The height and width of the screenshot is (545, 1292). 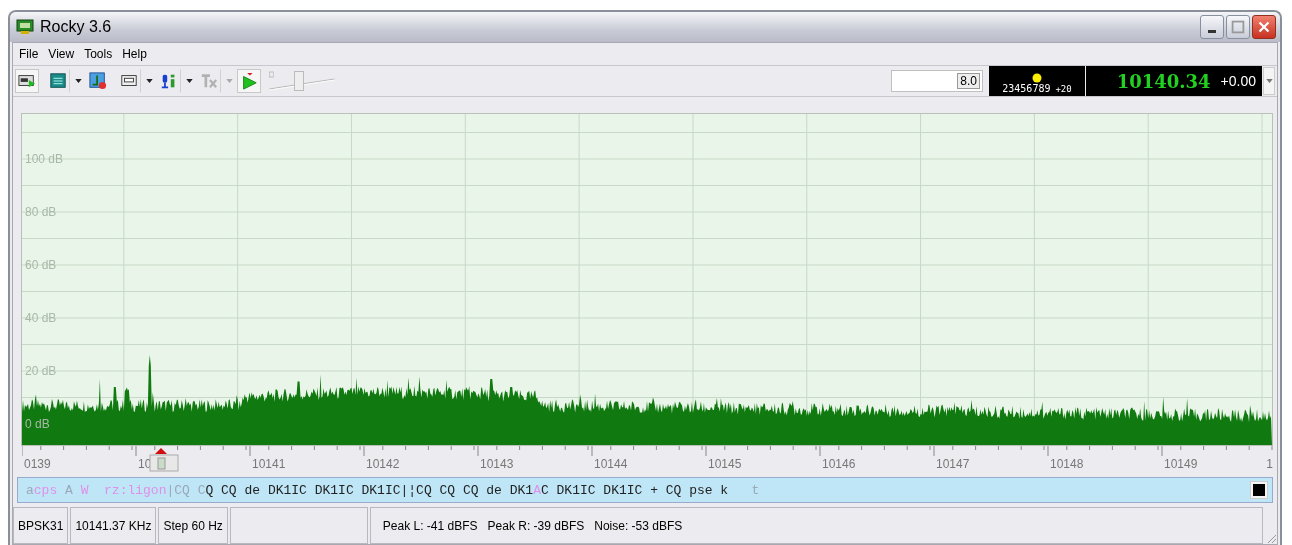 What do you see at coordinates (249, 81) in the screenshot?
I see `play-icon` at bounding box center [249, 81].